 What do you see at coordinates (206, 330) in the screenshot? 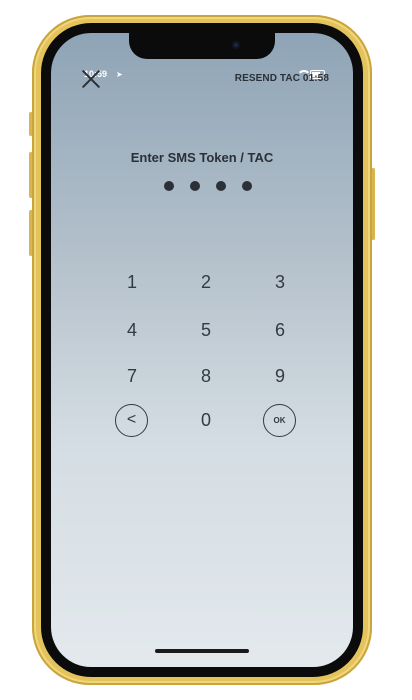
I see `key-5: 5` at bounding box center [206, 330].